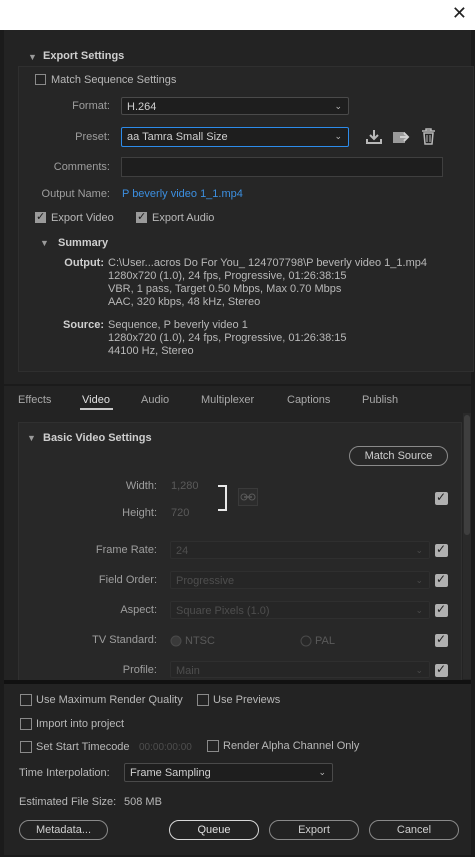  What do you see at coordinates (308, 400) in the screenshot?
I see `tab-captions: Captions` at bounding box center [308, 400].